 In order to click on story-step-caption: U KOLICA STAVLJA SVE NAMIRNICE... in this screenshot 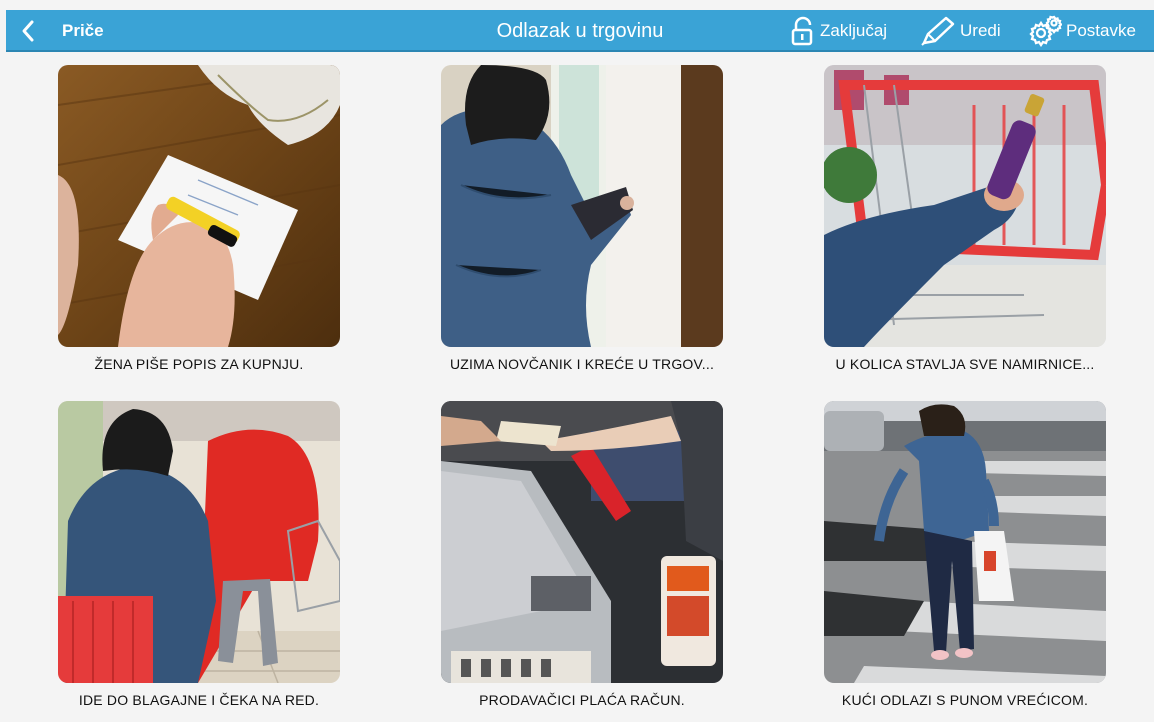, I will do `click(965, 364)`.